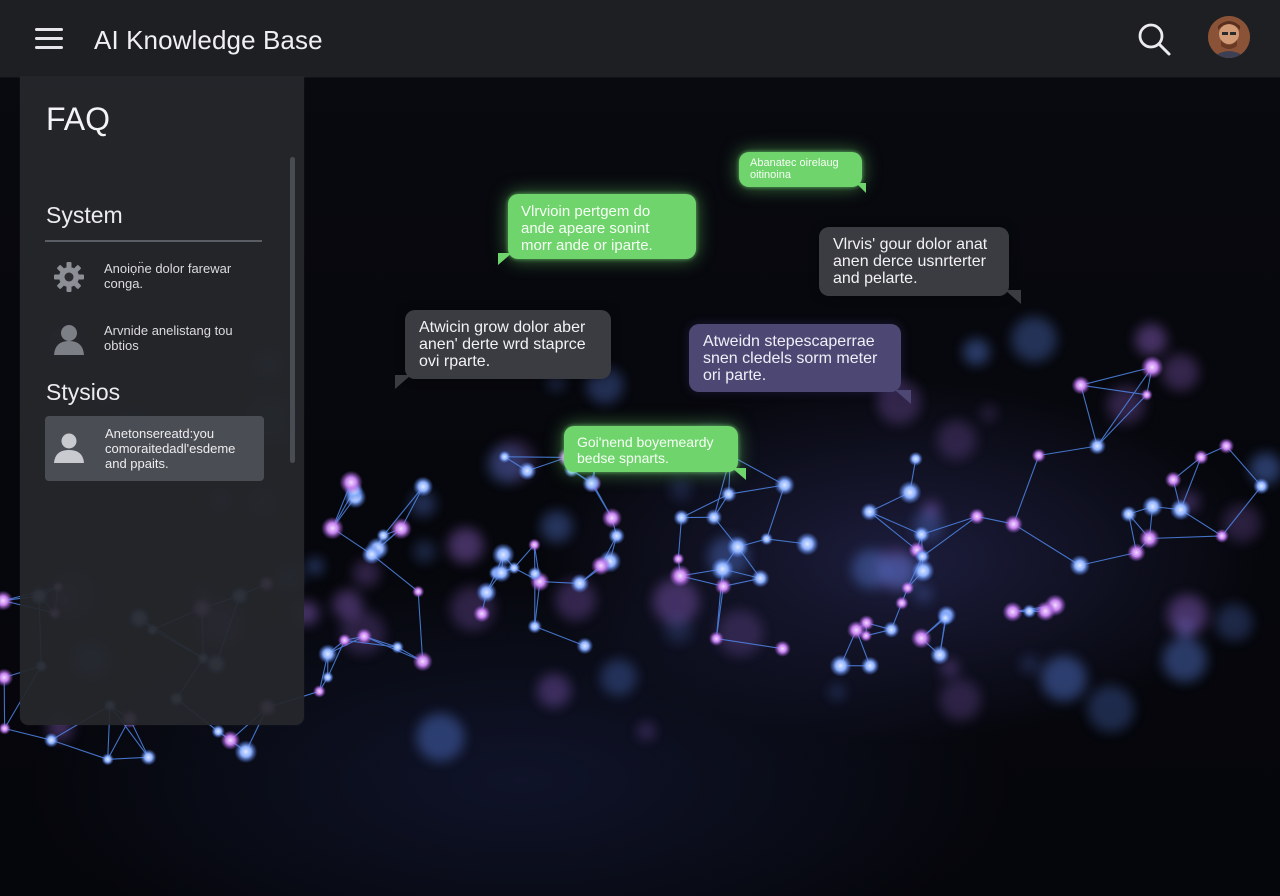 The image size is (1280, 896). What do you see at coordinates (84, 215) in the screenshot?
I see `section-heading-system: System` at bounding box center [84, 215].